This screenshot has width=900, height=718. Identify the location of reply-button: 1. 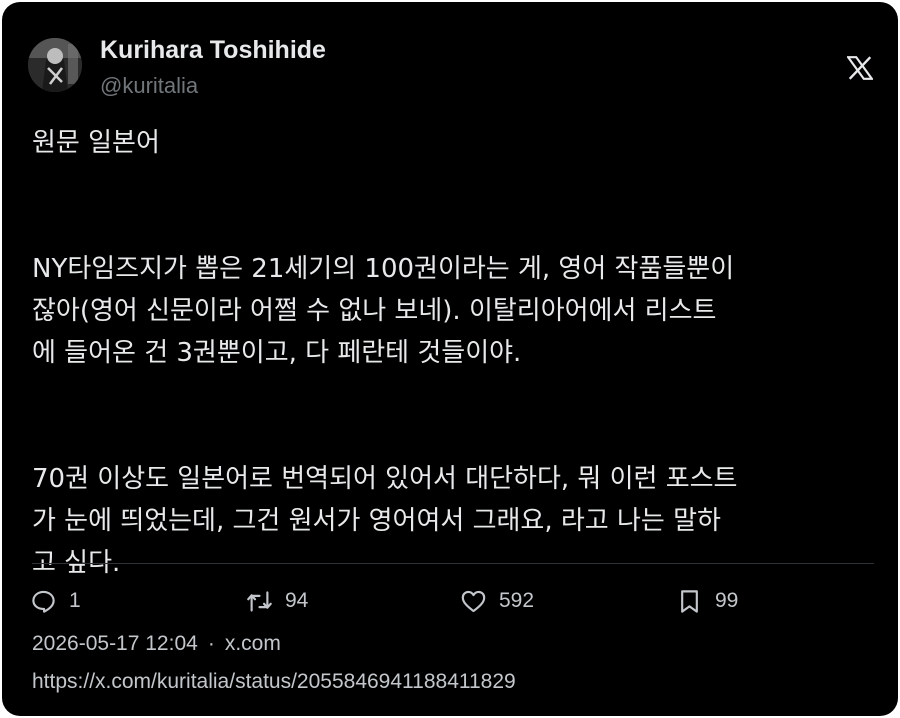
(55, 601).